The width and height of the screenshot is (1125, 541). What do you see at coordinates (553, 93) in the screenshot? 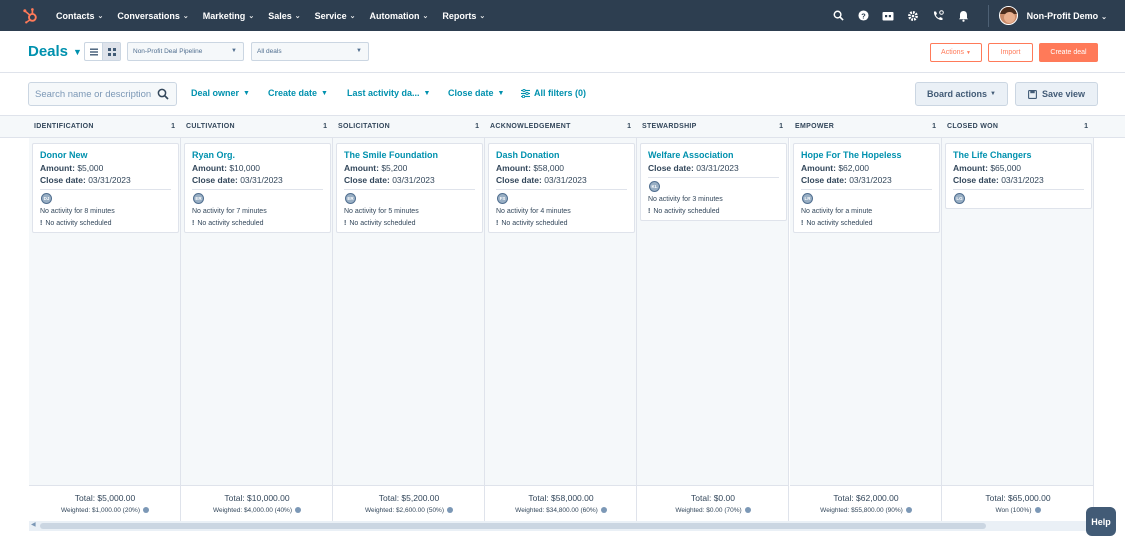
I see `all-filters-button: All filters (0)` at bounding box center [553, 93].